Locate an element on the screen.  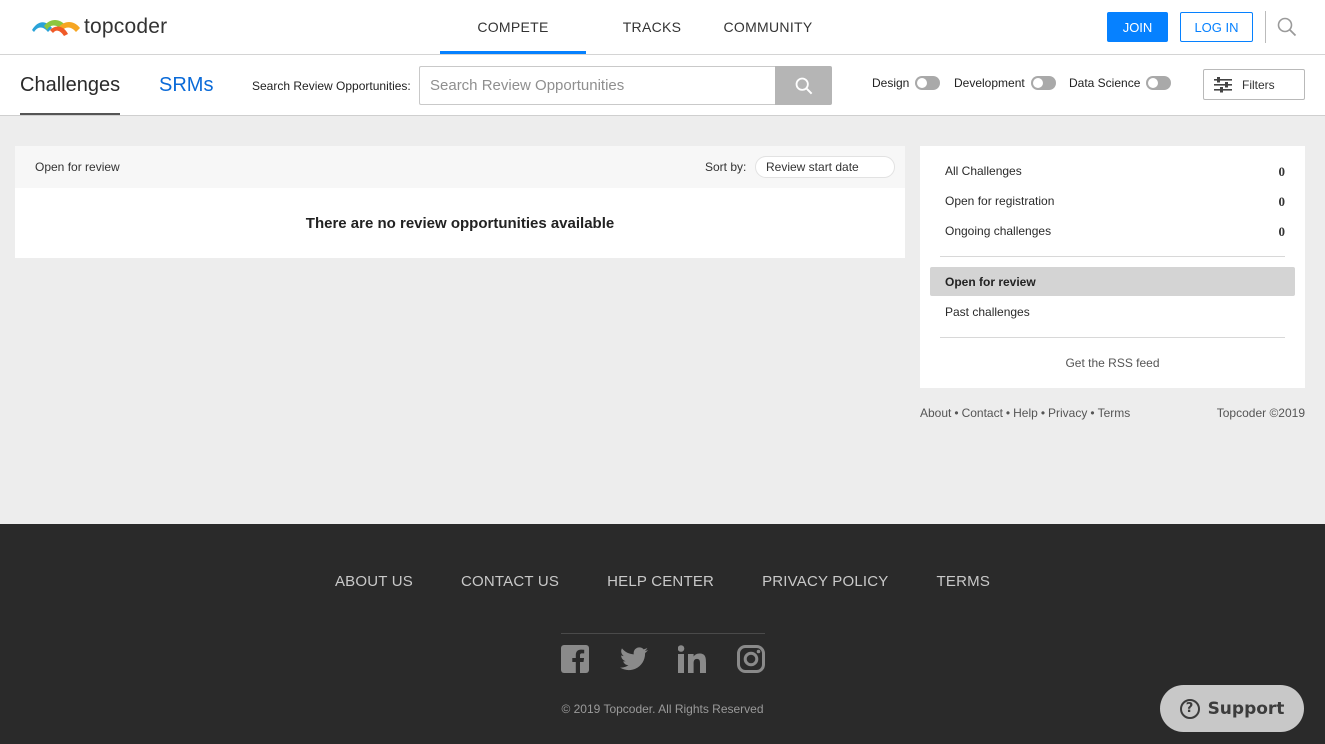
sidebar-footer-terms: Terms is located at coordinates (1114, 413).